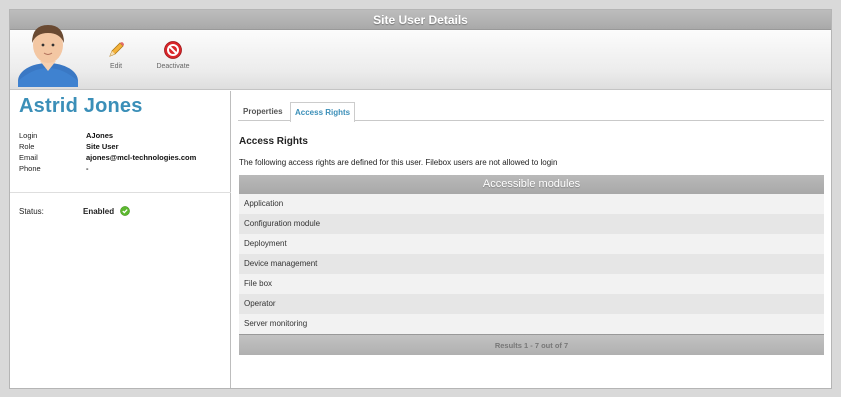 The width and height of the screenshot is (841, 397). I want to click on login-value: AJones, so click(100, 135).